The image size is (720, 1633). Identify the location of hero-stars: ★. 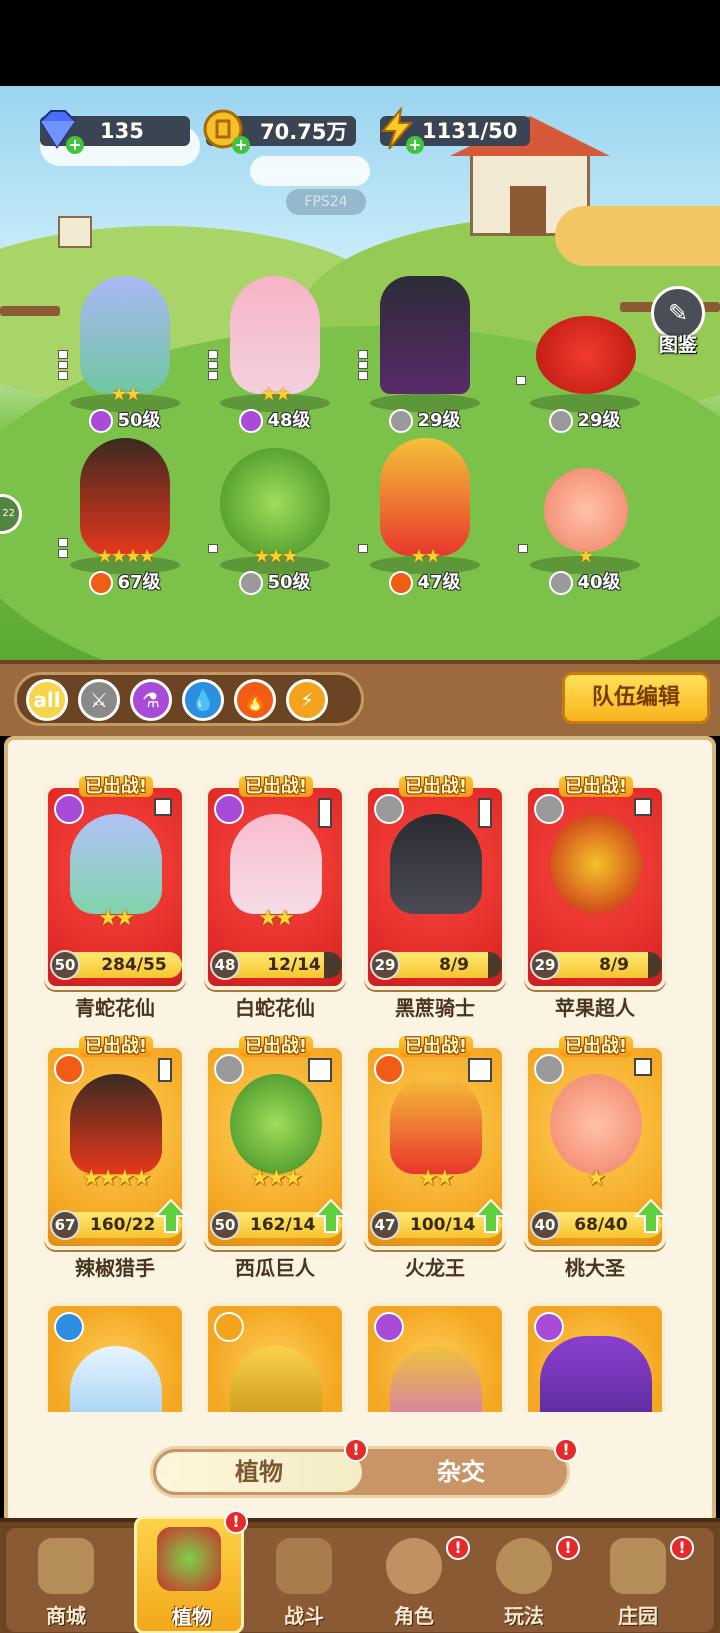
(585, 556).